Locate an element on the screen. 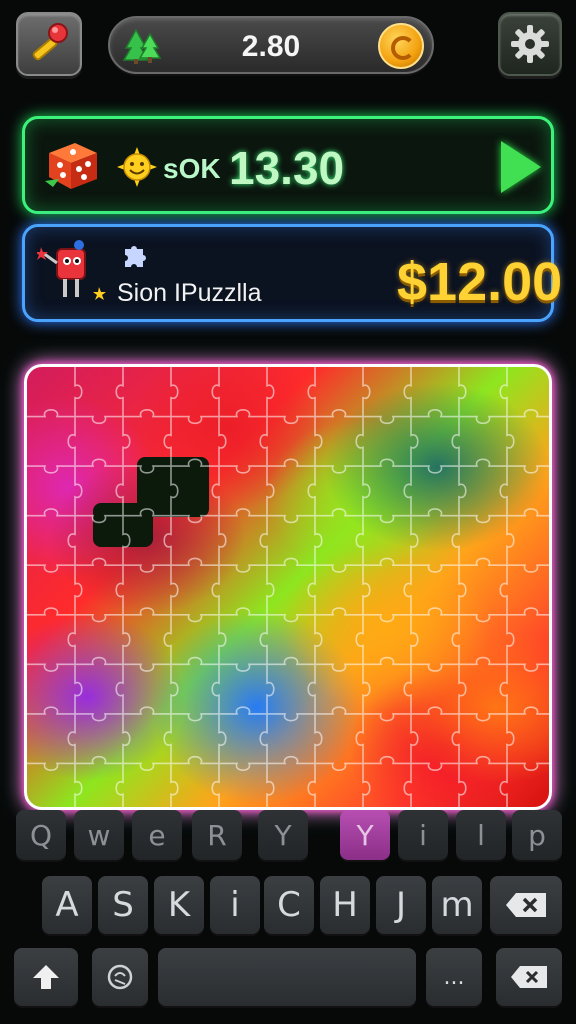 This screenshot has width=576, height=1024. backspace-key is located at coordinates (526, 905).